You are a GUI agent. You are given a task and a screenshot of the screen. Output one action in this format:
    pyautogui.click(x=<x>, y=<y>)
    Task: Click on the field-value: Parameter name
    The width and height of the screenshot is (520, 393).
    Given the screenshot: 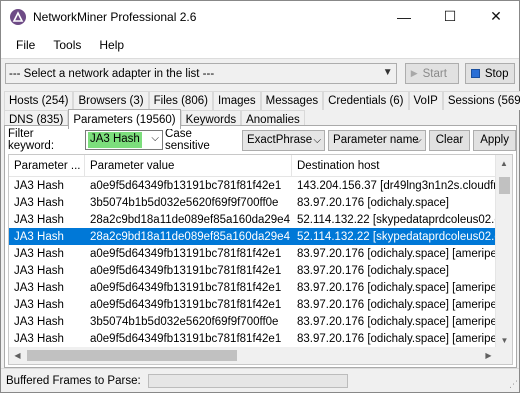 What is the action you would take?
    pyautogui.click(x=376, y=140)
    